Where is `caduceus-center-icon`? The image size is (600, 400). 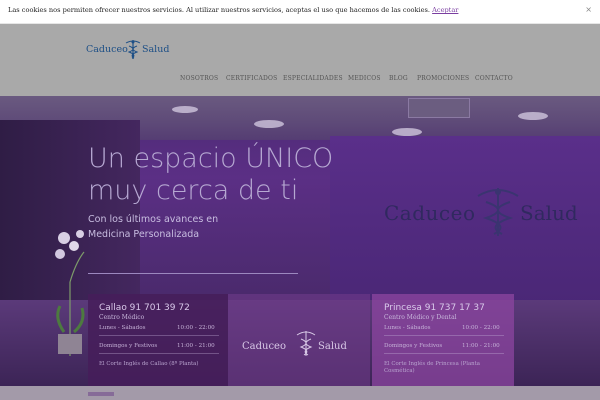 caduceus-center-icon is located at coordinates (306, 343).